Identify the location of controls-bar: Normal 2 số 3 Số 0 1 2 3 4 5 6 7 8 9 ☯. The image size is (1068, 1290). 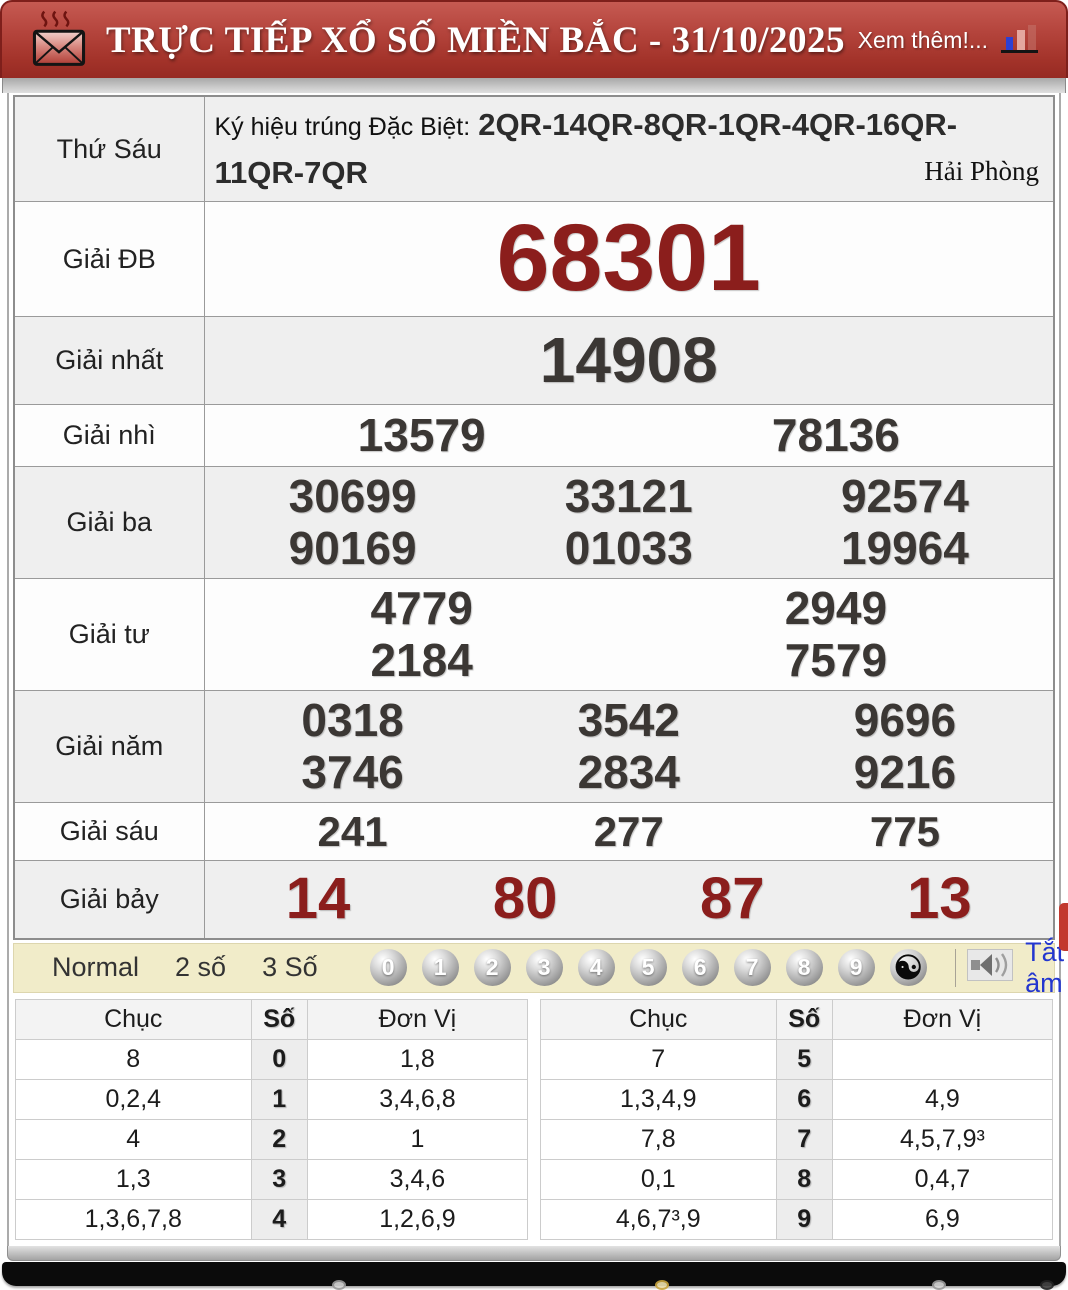
(534, 968).